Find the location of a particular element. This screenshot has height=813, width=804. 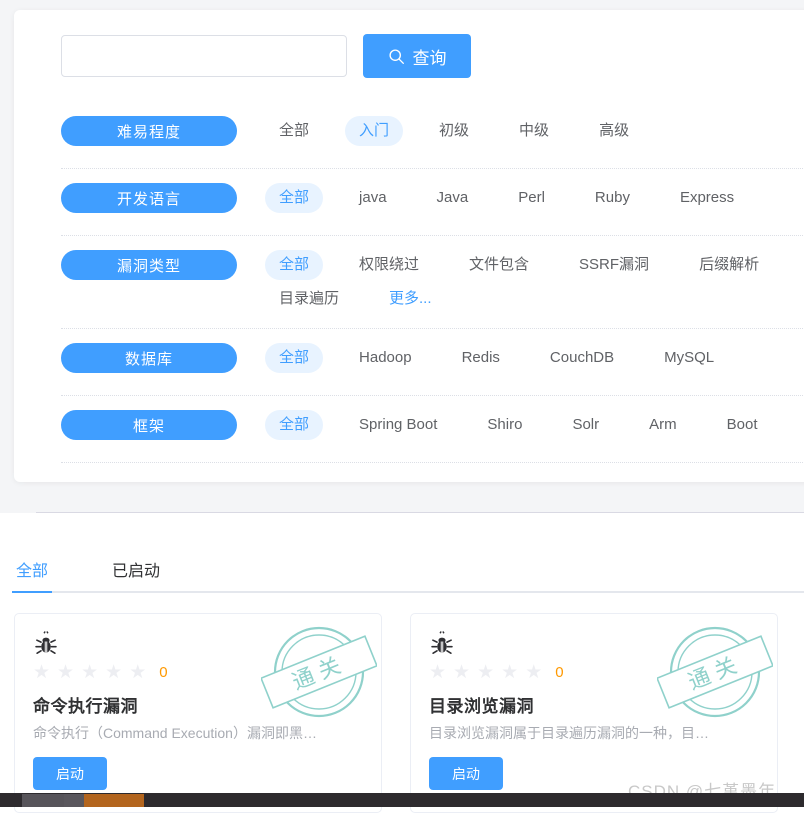

filter-option: Hadoop is located at coordinates (385, 358).